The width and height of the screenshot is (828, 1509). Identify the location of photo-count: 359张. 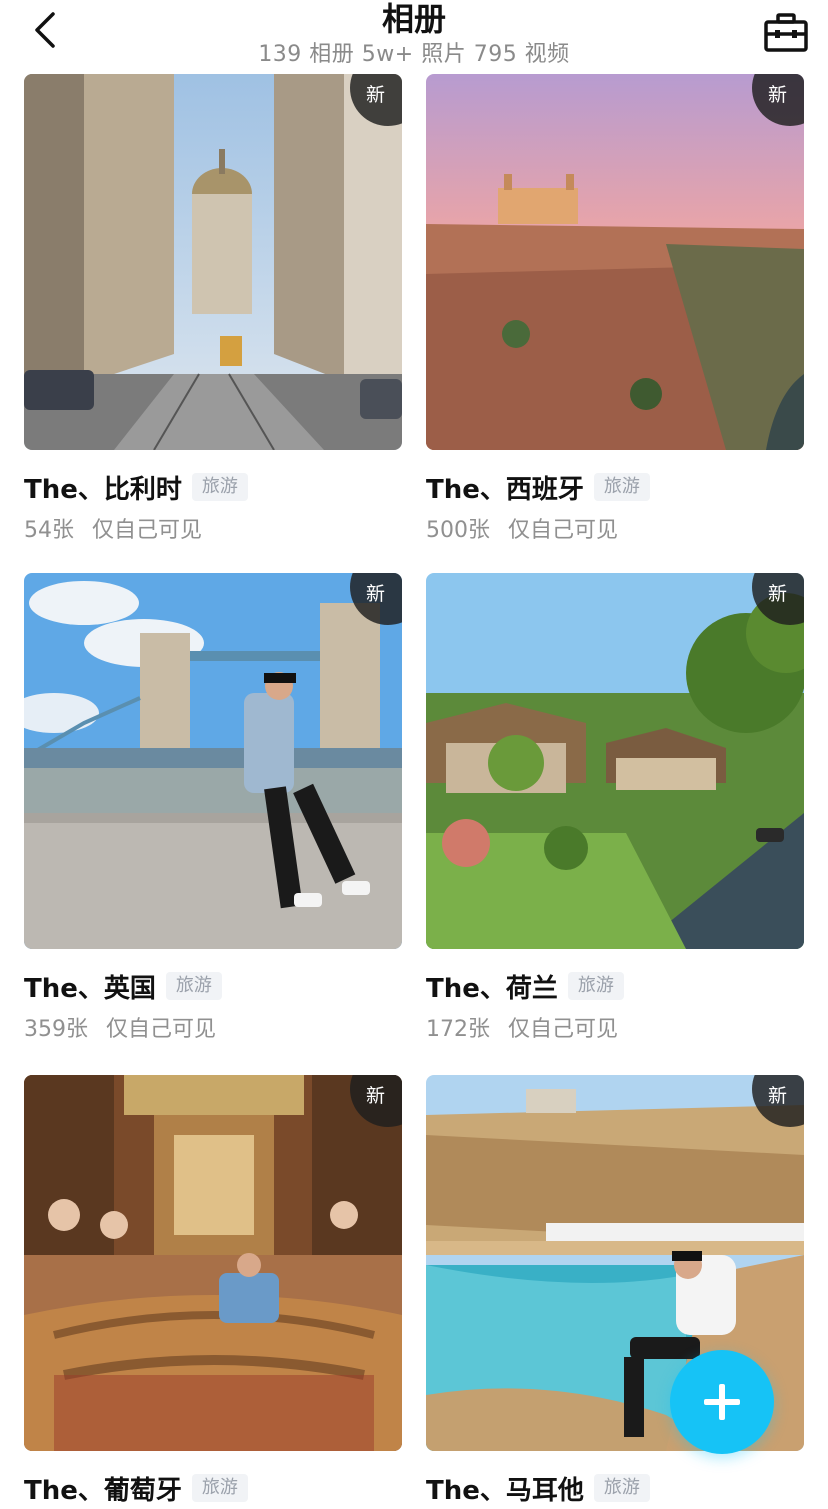
(56, 1029).